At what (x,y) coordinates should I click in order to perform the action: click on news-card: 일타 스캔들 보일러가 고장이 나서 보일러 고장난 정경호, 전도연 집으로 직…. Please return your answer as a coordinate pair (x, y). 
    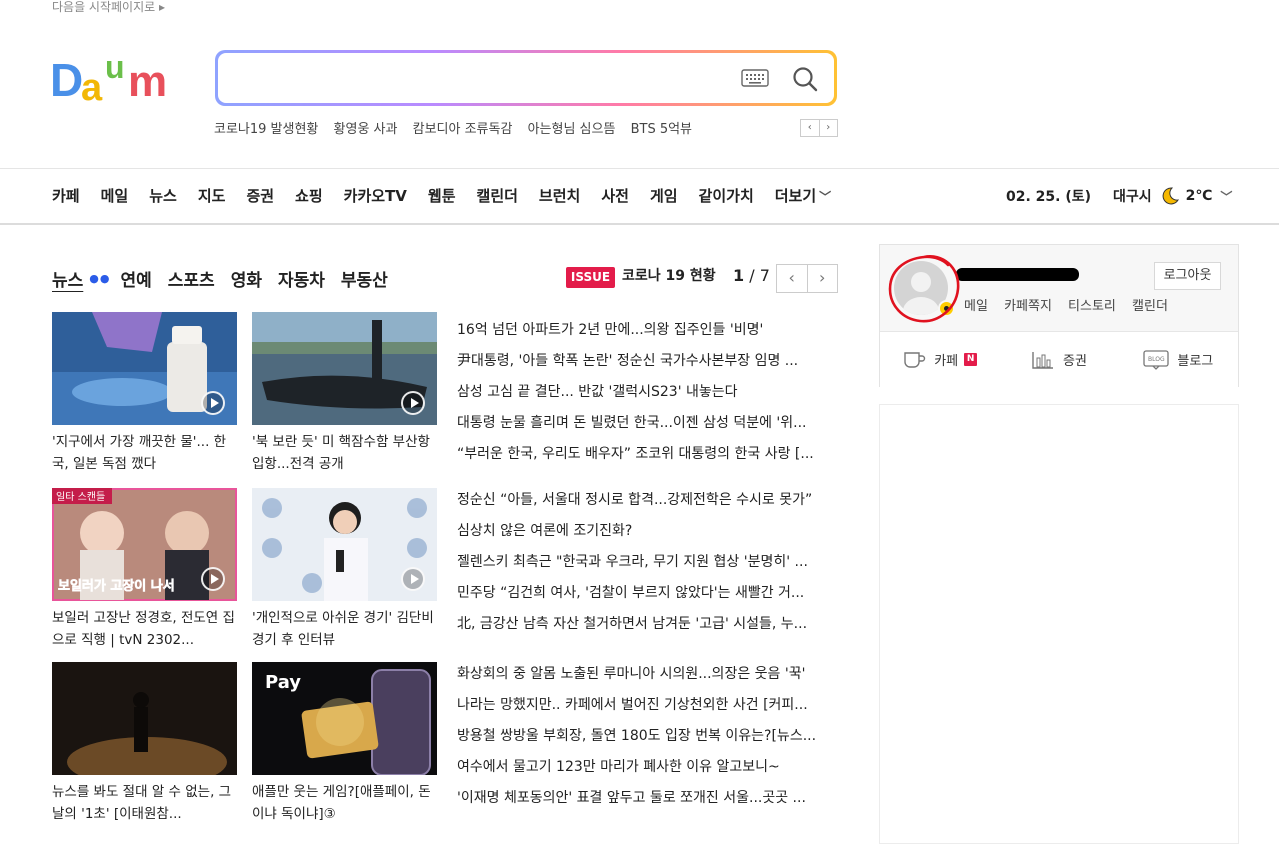
    Looking at the image, I should click on (144, 569).